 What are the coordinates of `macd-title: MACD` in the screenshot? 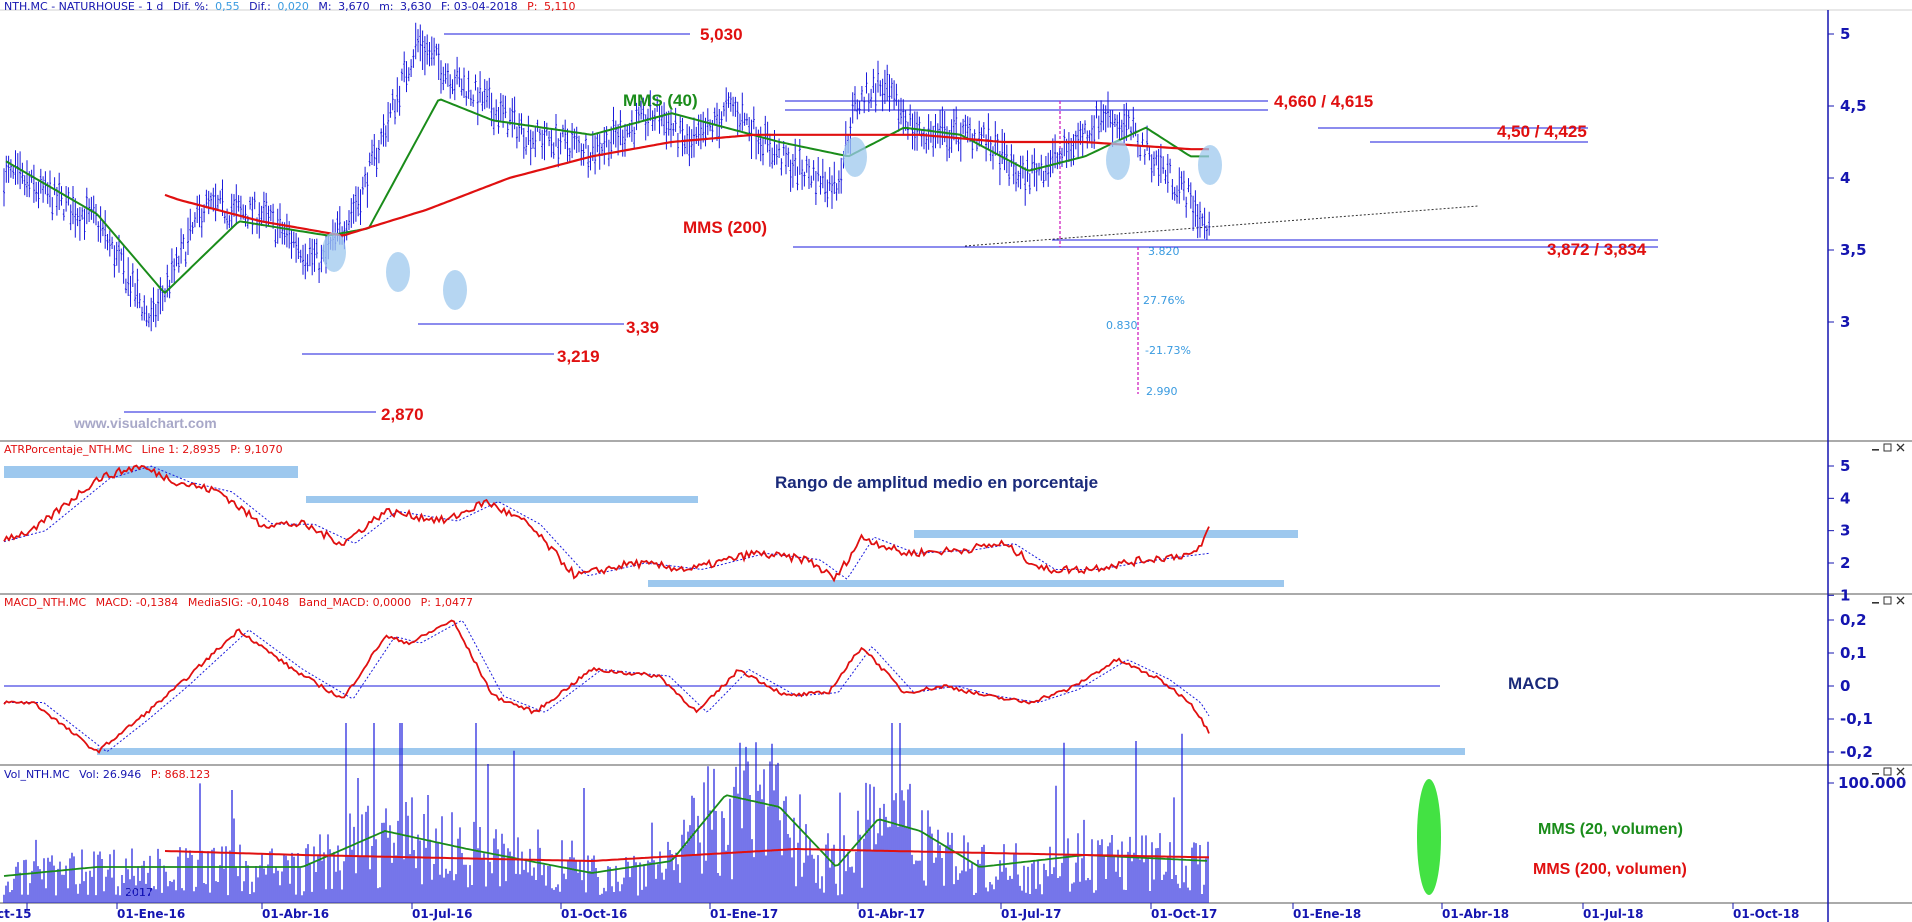 It's located at (1533, 683).